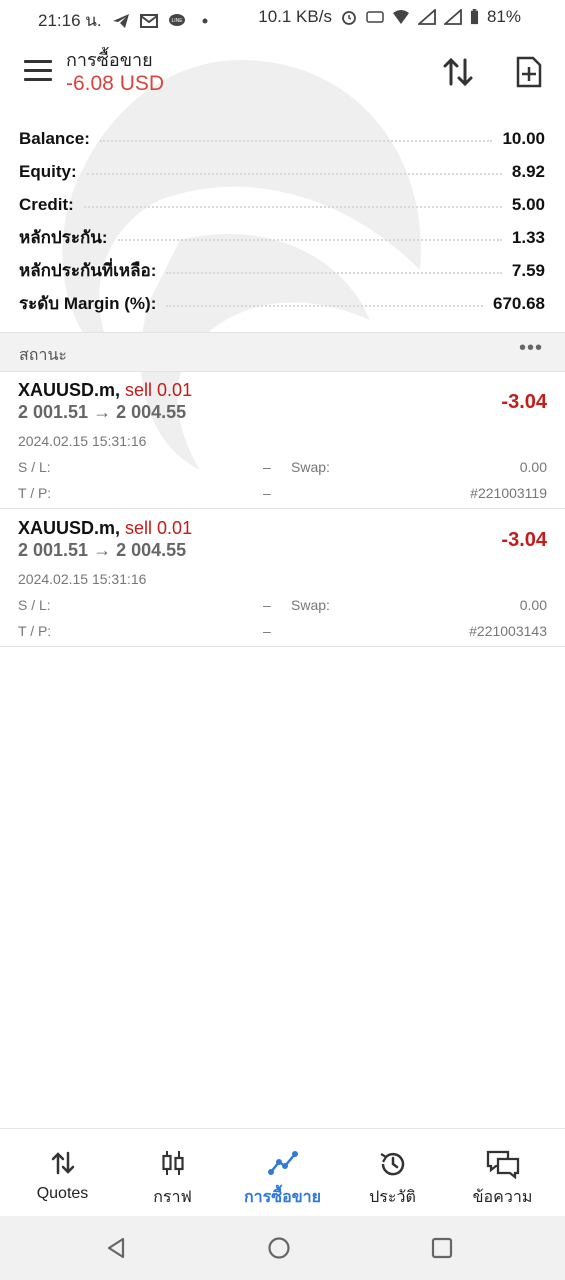  Describe the element at coordinates (508, 631) in the screenshot. I see `ticket-number: #221003143` at that location.